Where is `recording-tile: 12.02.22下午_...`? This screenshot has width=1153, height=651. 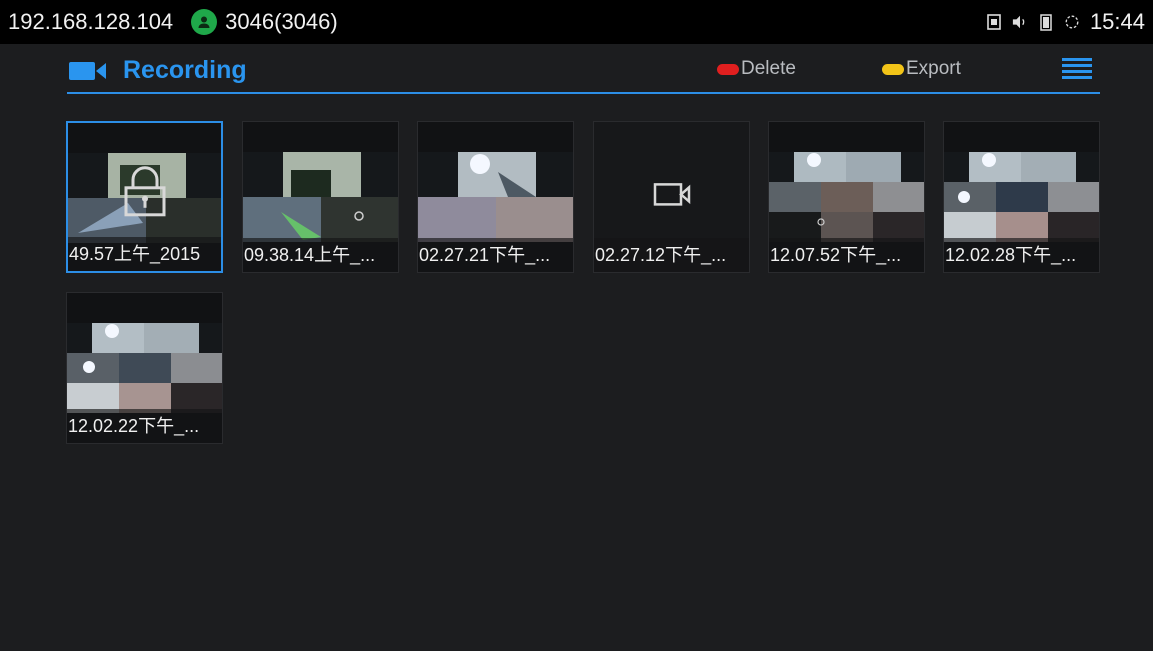 recording-tile: 12.02.22下午_... is located at coordinates (144, 368).